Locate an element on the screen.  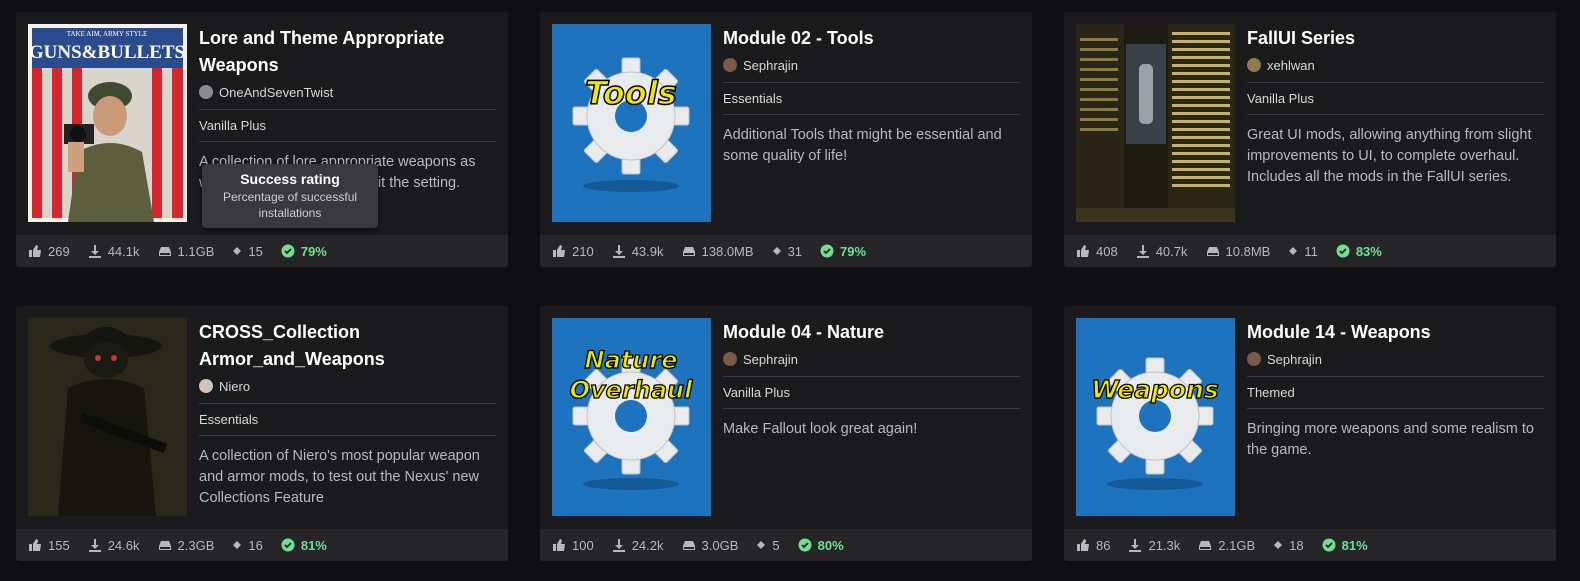
gear-thumbnail: Nature Overhaul is located at coordinates (631, 417).